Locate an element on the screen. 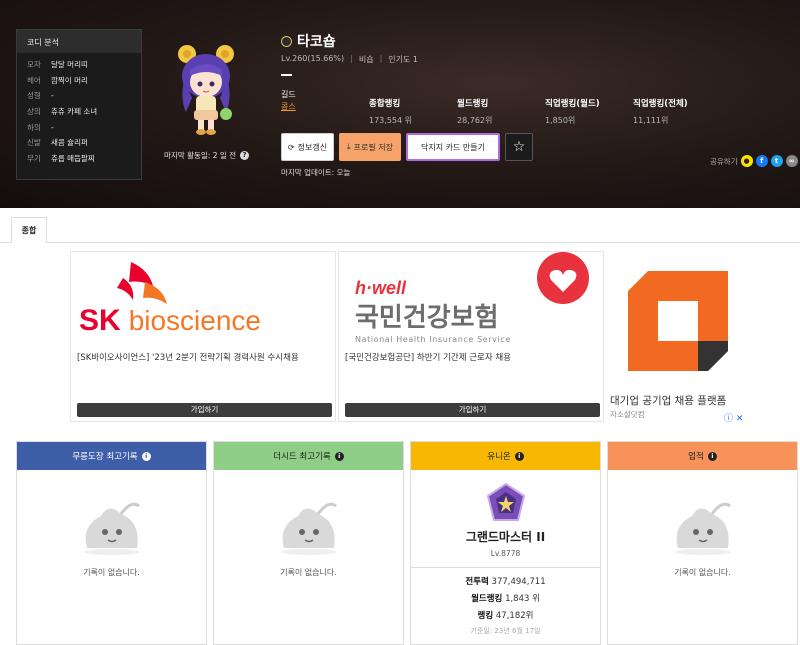 Image resolution: width=800 pixels, height=645 pixels. character-job: 비숍 is located at coordinates (366, 59).